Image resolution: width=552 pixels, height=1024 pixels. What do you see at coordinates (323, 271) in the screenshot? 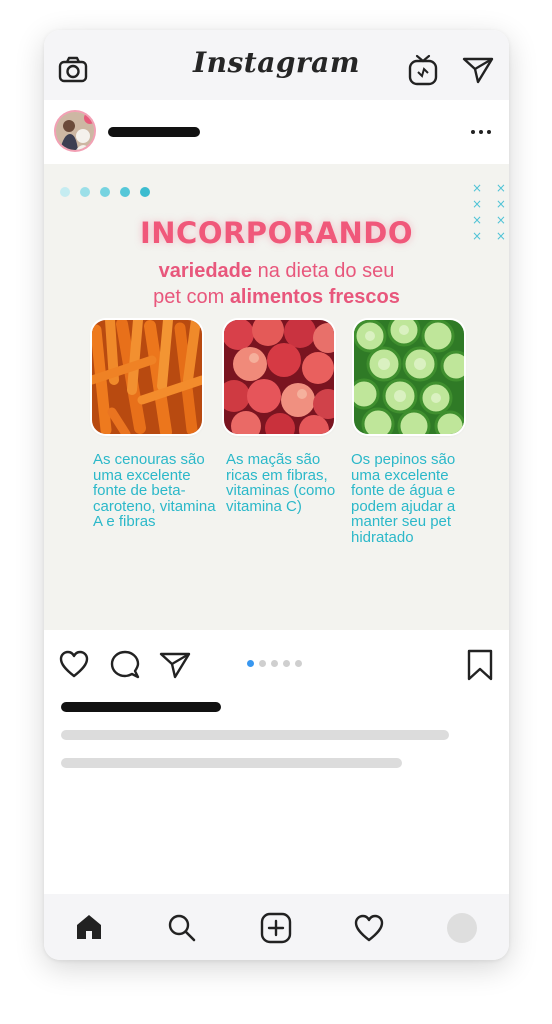
I see `subtitle-text-1: na dieta do seu` at bounding box center [323, 271].